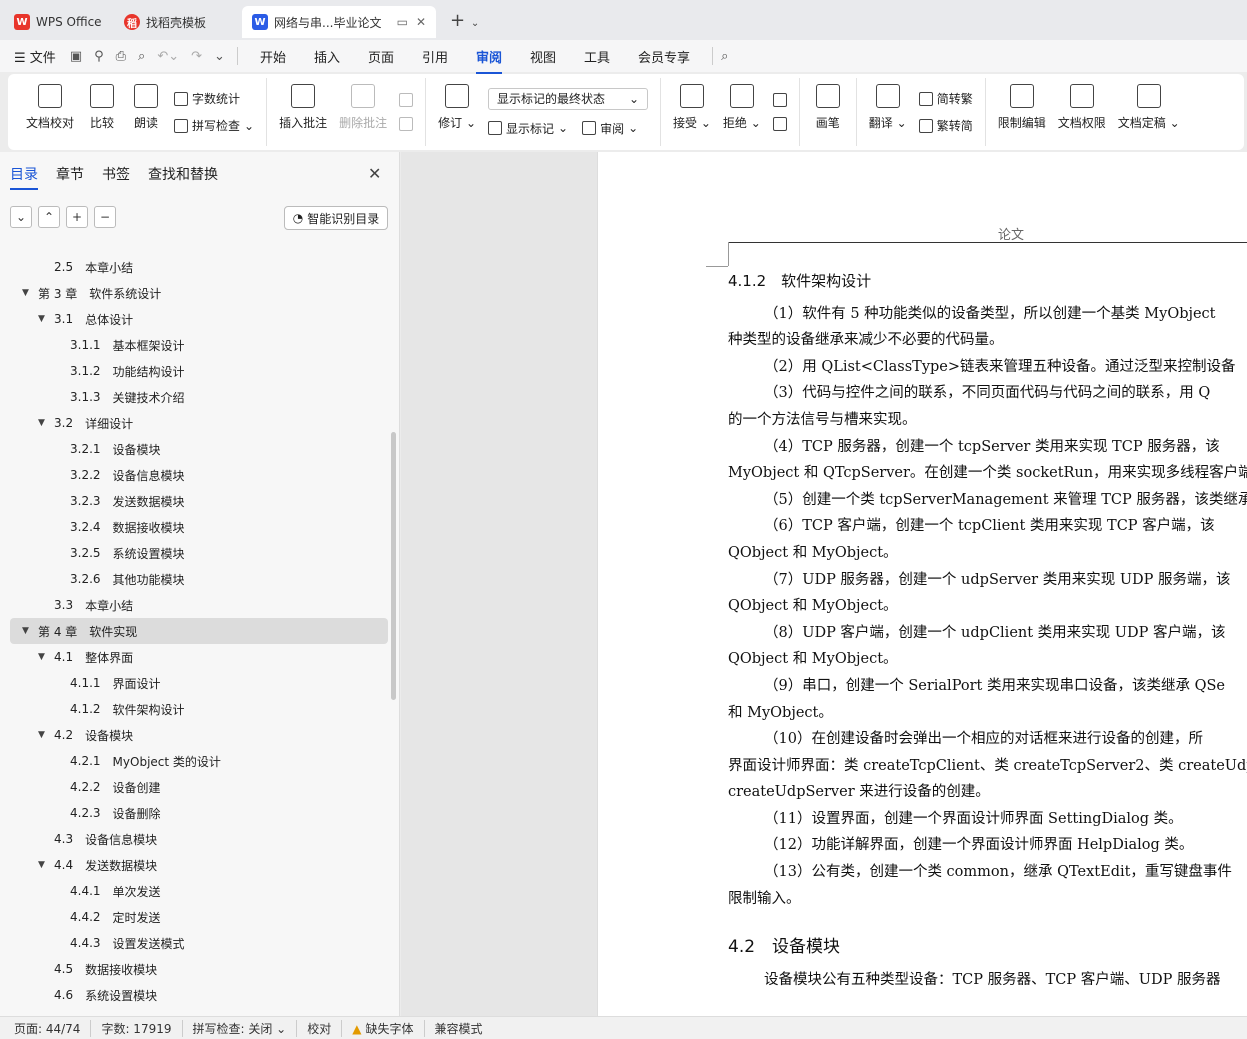 The image size is (1247, 1039). Describe the element at coordinates (363, 112) in the screenshot. I see `delete-comment-button: 删除批注` at that location.